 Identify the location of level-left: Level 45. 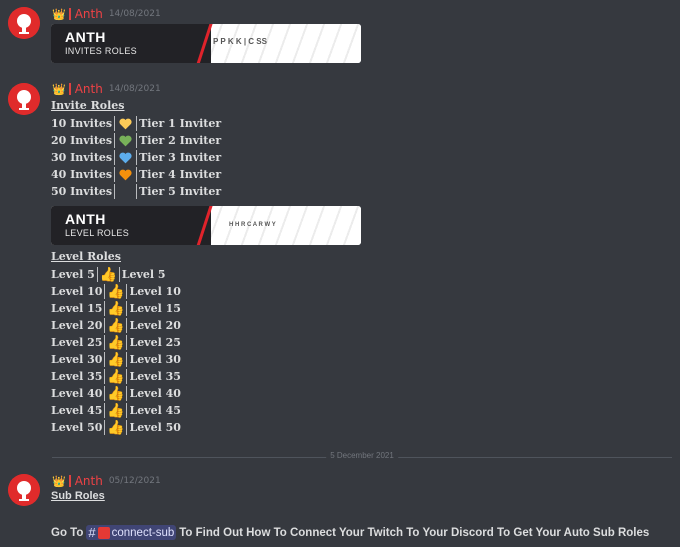
(77, 410).